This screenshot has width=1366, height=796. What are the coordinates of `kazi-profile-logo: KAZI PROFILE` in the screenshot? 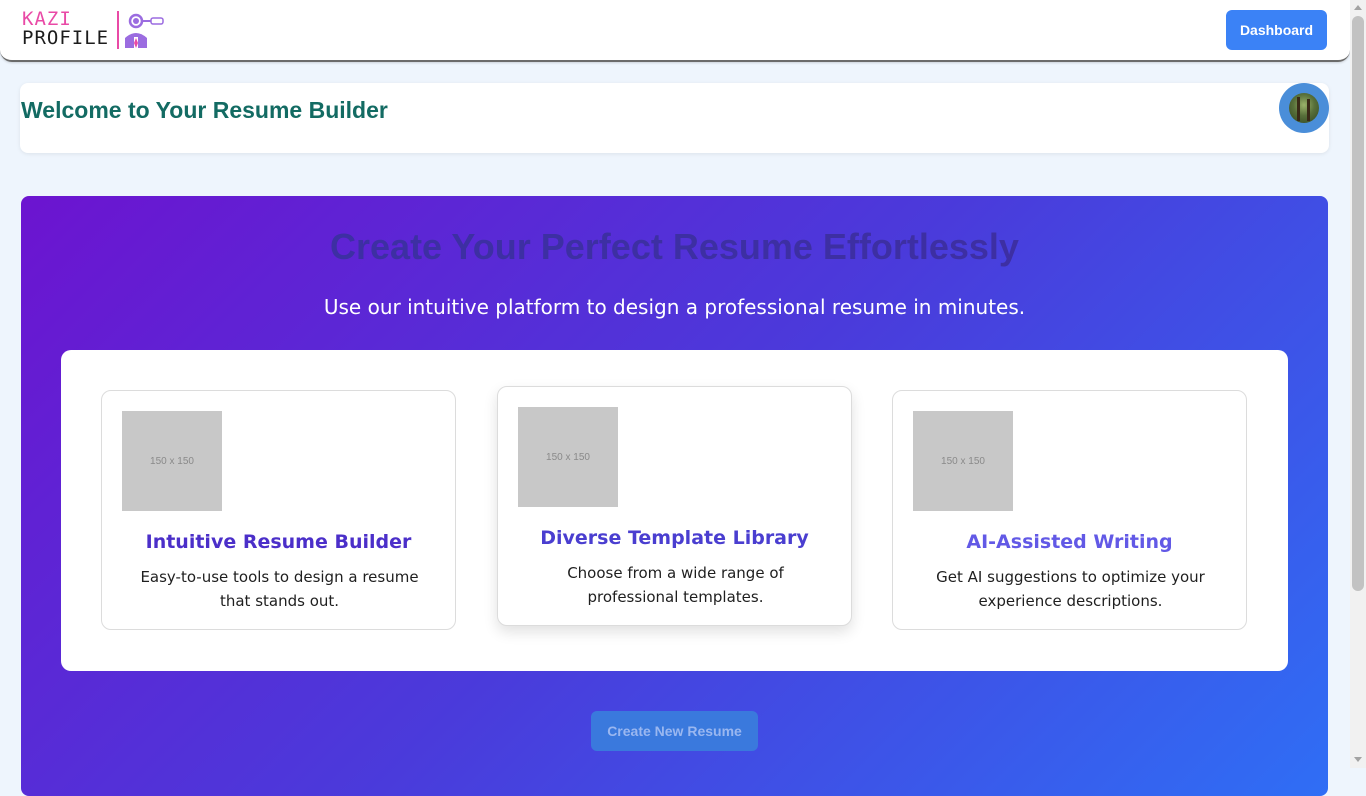 It's located at (95, 31).